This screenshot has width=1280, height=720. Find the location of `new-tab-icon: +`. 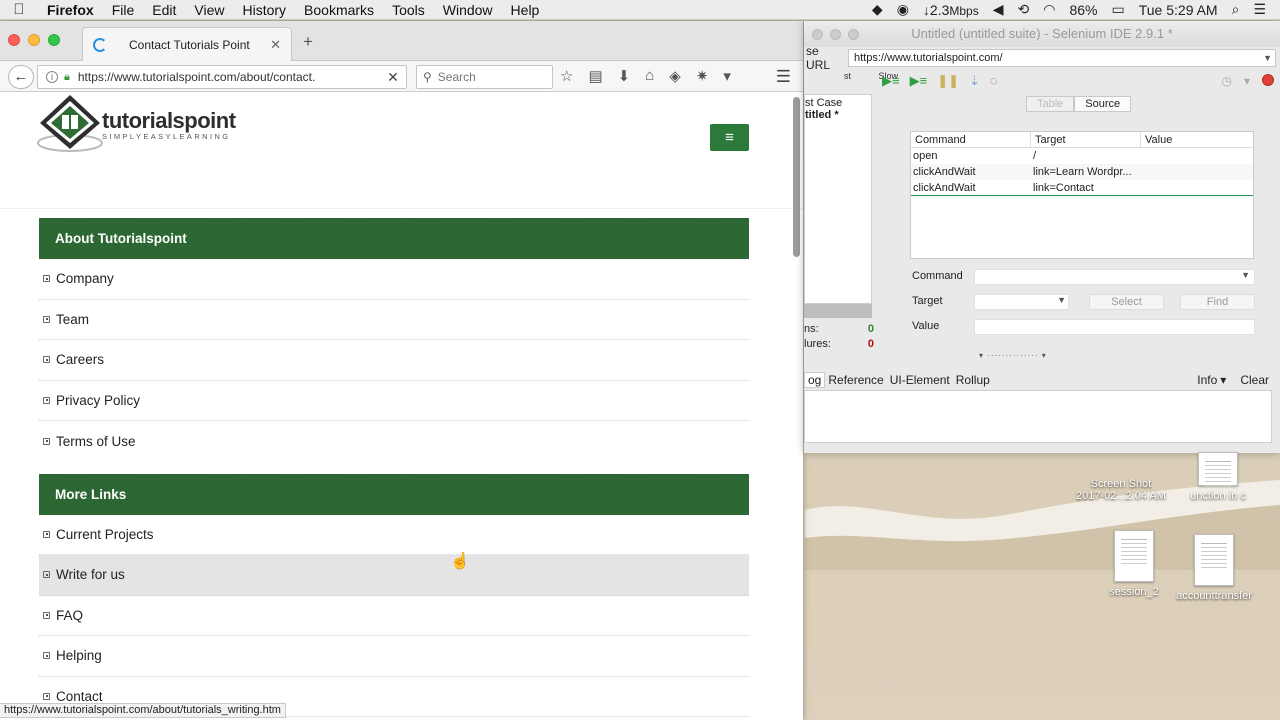

new-tab-icon: + is located at coordinates (308, 42).